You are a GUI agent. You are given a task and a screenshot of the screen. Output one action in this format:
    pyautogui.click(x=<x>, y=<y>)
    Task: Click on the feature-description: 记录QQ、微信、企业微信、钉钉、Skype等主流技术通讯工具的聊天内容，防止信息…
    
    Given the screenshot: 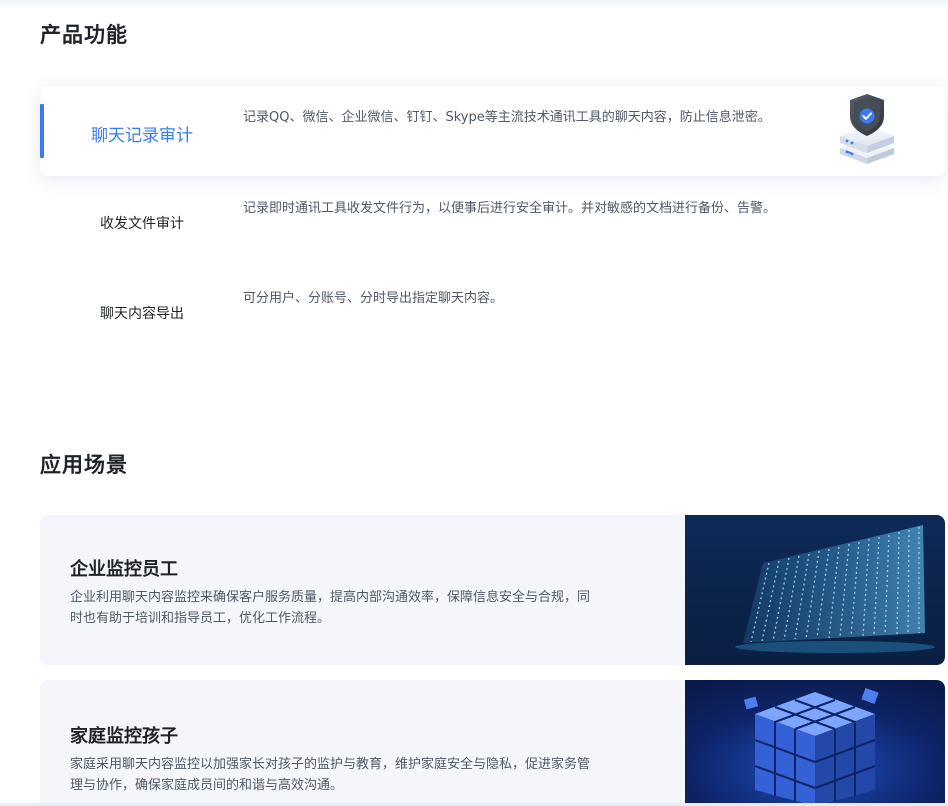 What is the action you would take?
    pyautogui.click(x=507, y=117)
    